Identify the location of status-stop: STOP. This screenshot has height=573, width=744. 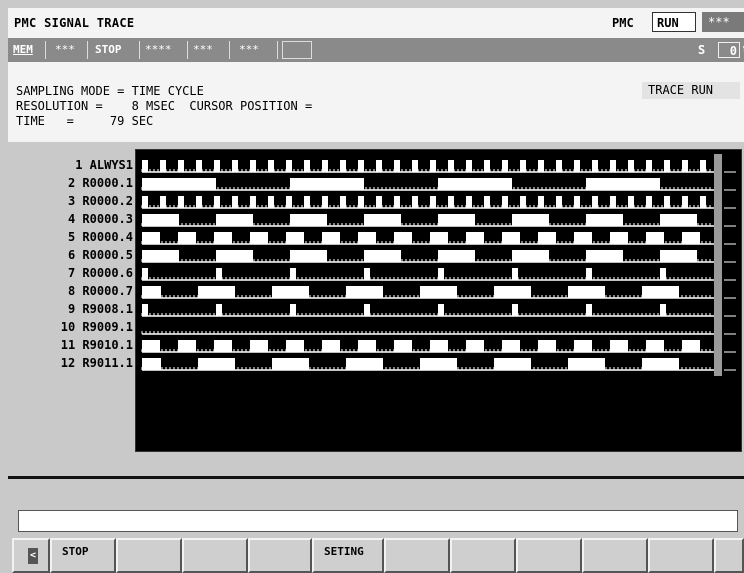
(116, 50).